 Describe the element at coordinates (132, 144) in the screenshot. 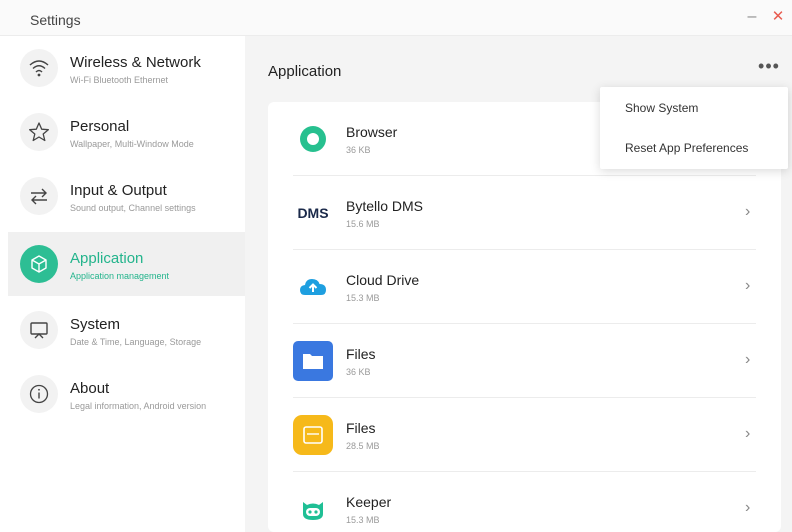

I see `sidebar-item-subtitle: Wallpaper, Multi-Window Mode` at that location.